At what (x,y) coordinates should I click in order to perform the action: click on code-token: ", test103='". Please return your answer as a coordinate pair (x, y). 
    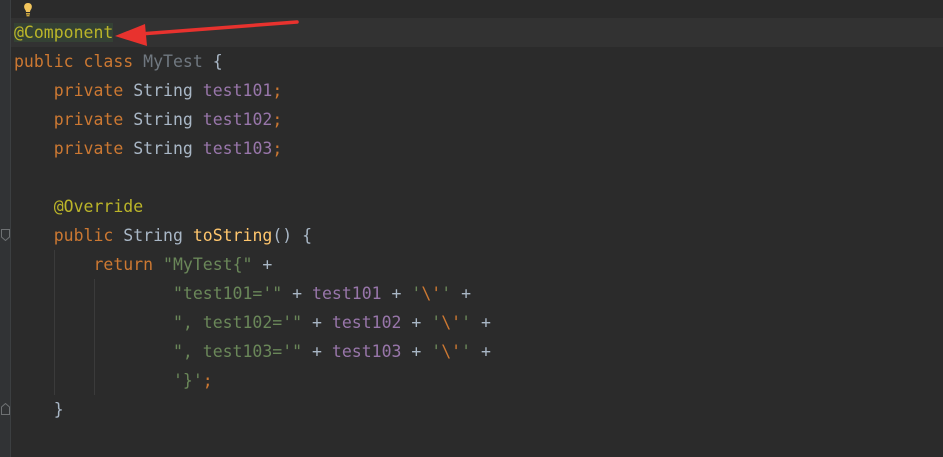
    Looking at the image, I should click on (237, 351).